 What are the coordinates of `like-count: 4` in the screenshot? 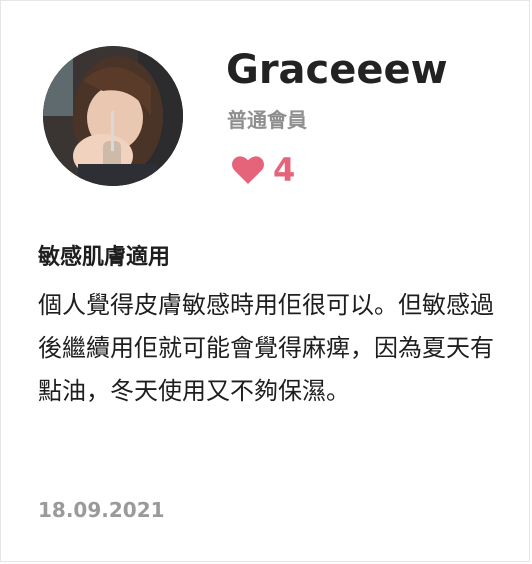 It's located at (284, 170).